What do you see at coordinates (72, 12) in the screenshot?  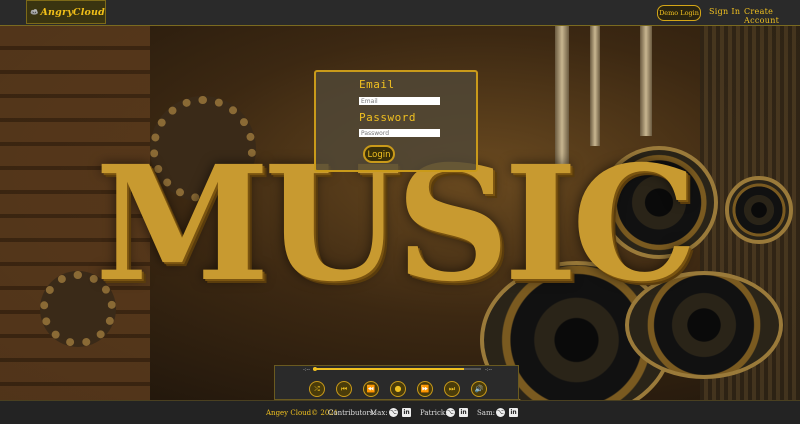 I see `logo-text: AngryCloud` at bounding box center [72, 12].